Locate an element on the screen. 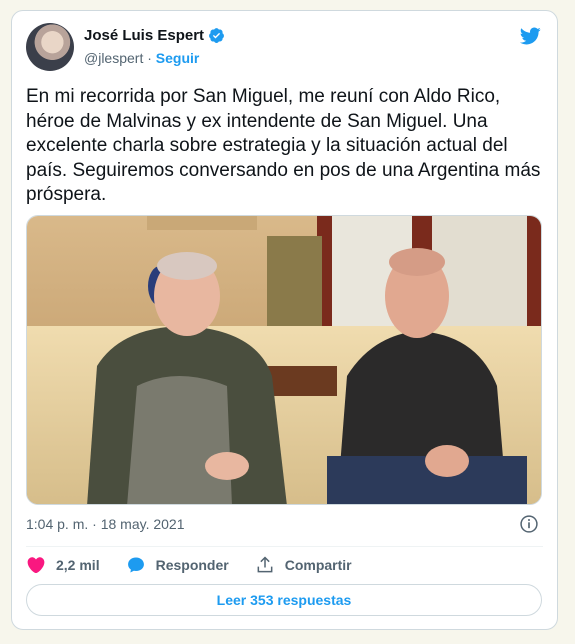 The width and height of the screenshot is (575, 644). share-button: Compartir is located at coordinates (303, 565).